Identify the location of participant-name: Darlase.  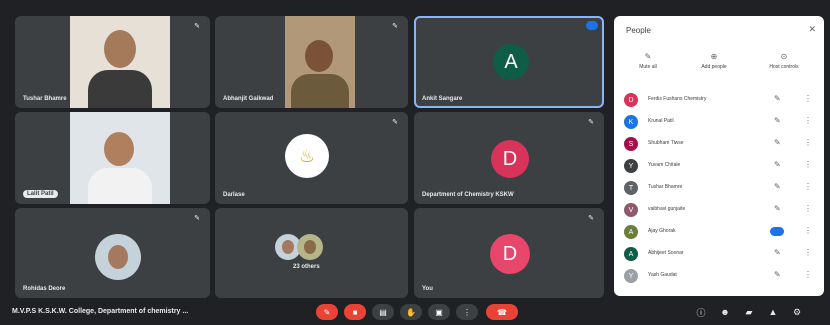
(234, 195).